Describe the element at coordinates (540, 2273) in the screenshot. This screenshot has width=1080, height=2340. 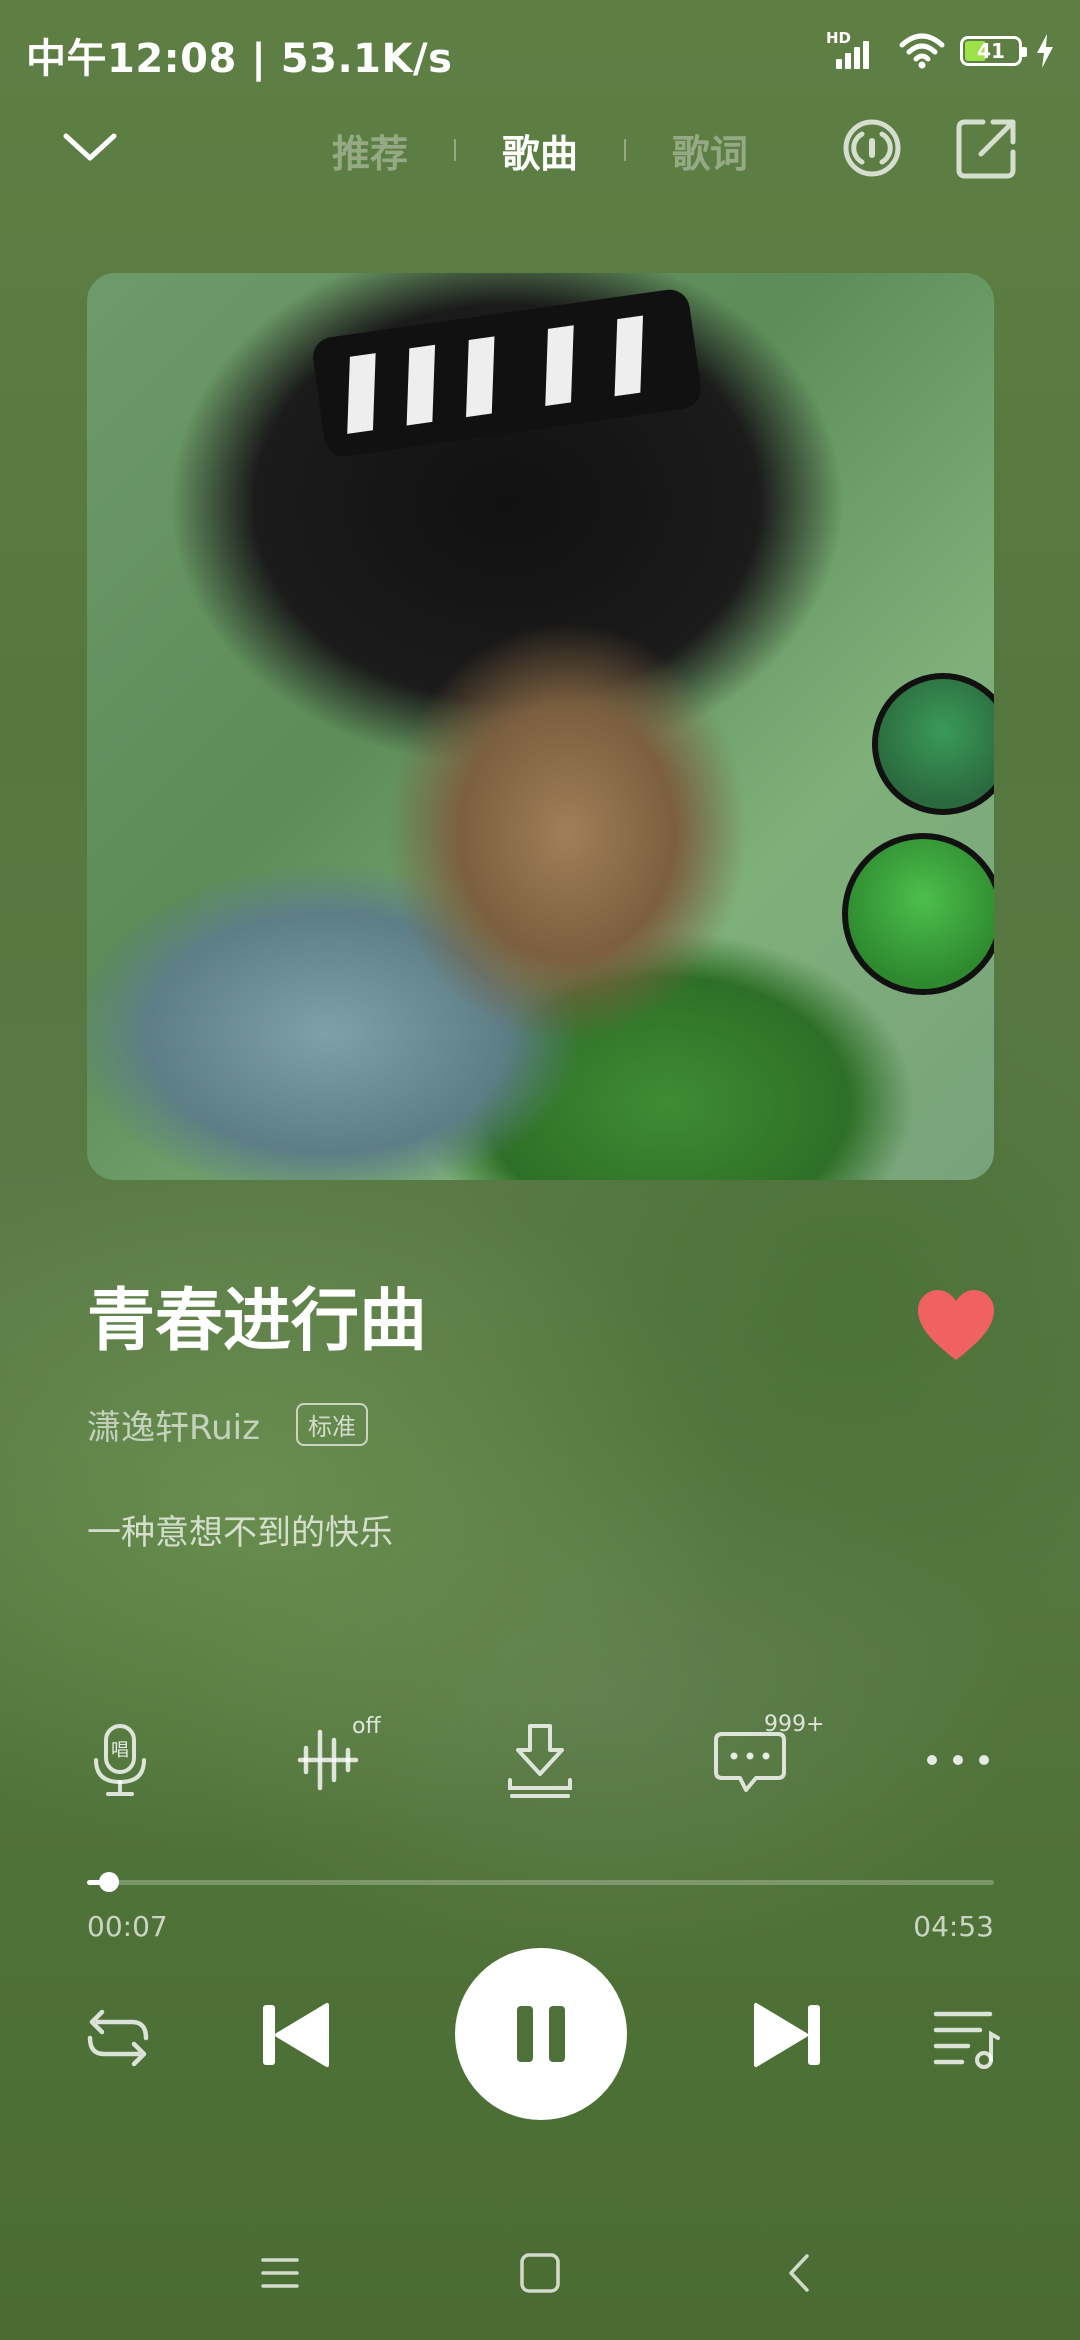
I see `home-nav-icon` at that location.